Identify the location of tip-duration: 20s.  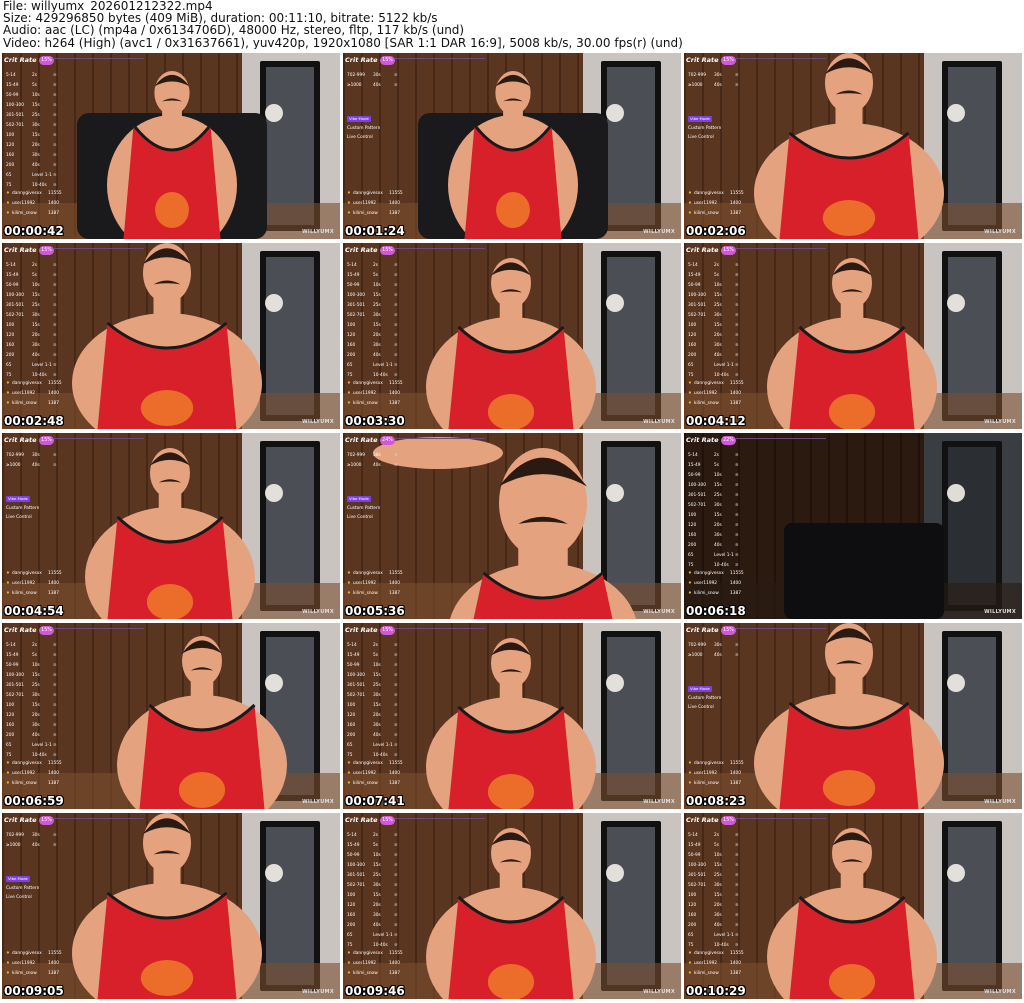
(377, 335).